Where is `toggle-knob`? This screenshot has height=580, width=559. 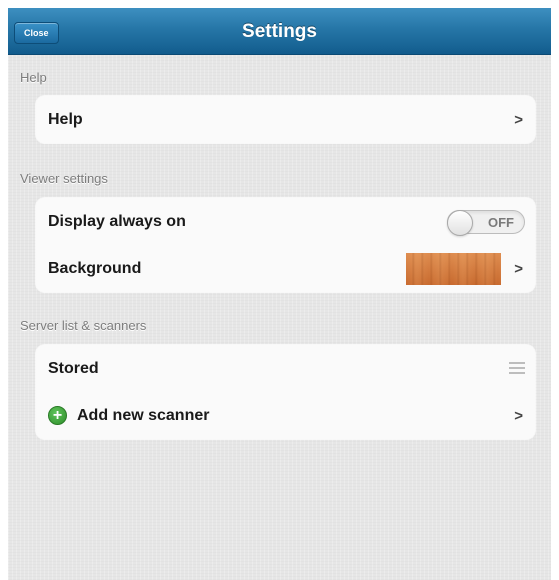 toggle-knob is located at coordinates (460, 223).